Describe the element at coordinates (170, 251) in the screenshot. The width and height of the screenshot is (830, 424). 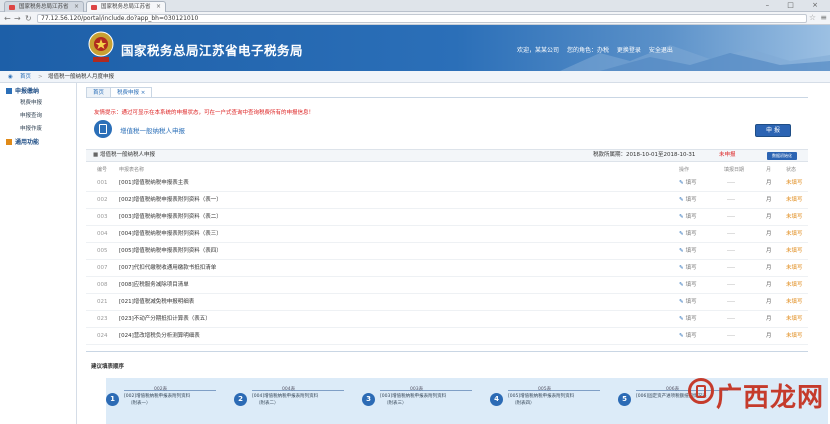
I see `row-name: [005]增值税纳税申报表附列资料（表四）` at that location.